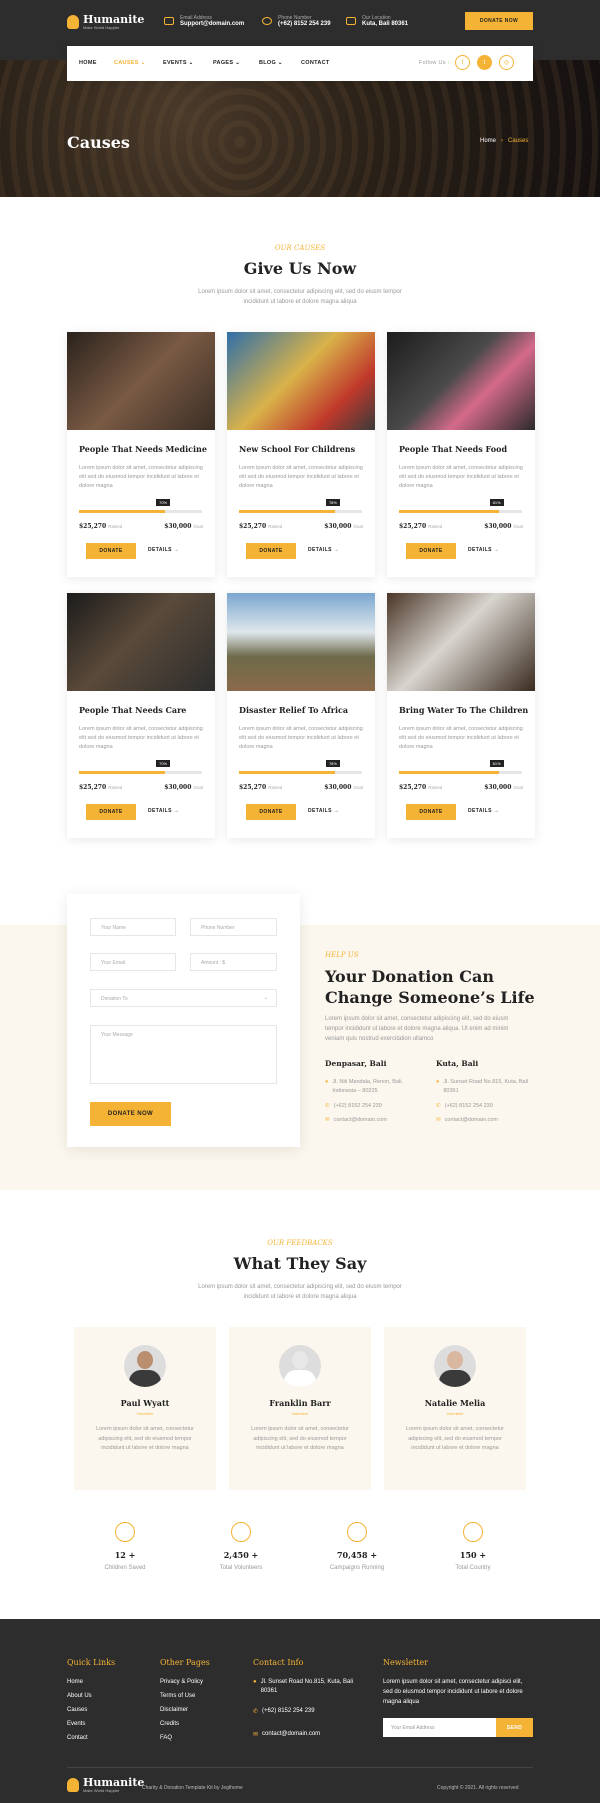 The width and height of the screenshot is (600, 1803). Describe the element at coordinates (226, 63) in the screenshot. I see `nav-pages: PAGES ⌄` at that location.